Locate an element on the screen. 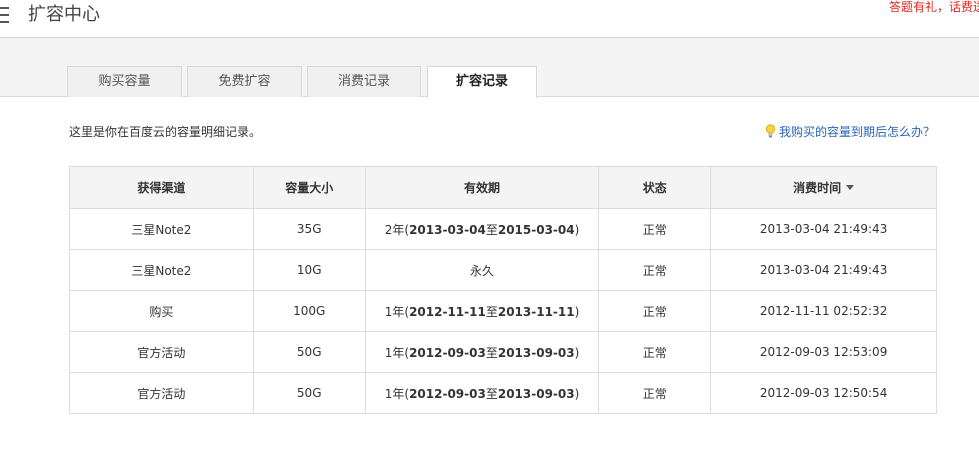 The width and height of the screenshot is (979, 451). page-title: 扩容中心 is located at coordinates (64, 14).